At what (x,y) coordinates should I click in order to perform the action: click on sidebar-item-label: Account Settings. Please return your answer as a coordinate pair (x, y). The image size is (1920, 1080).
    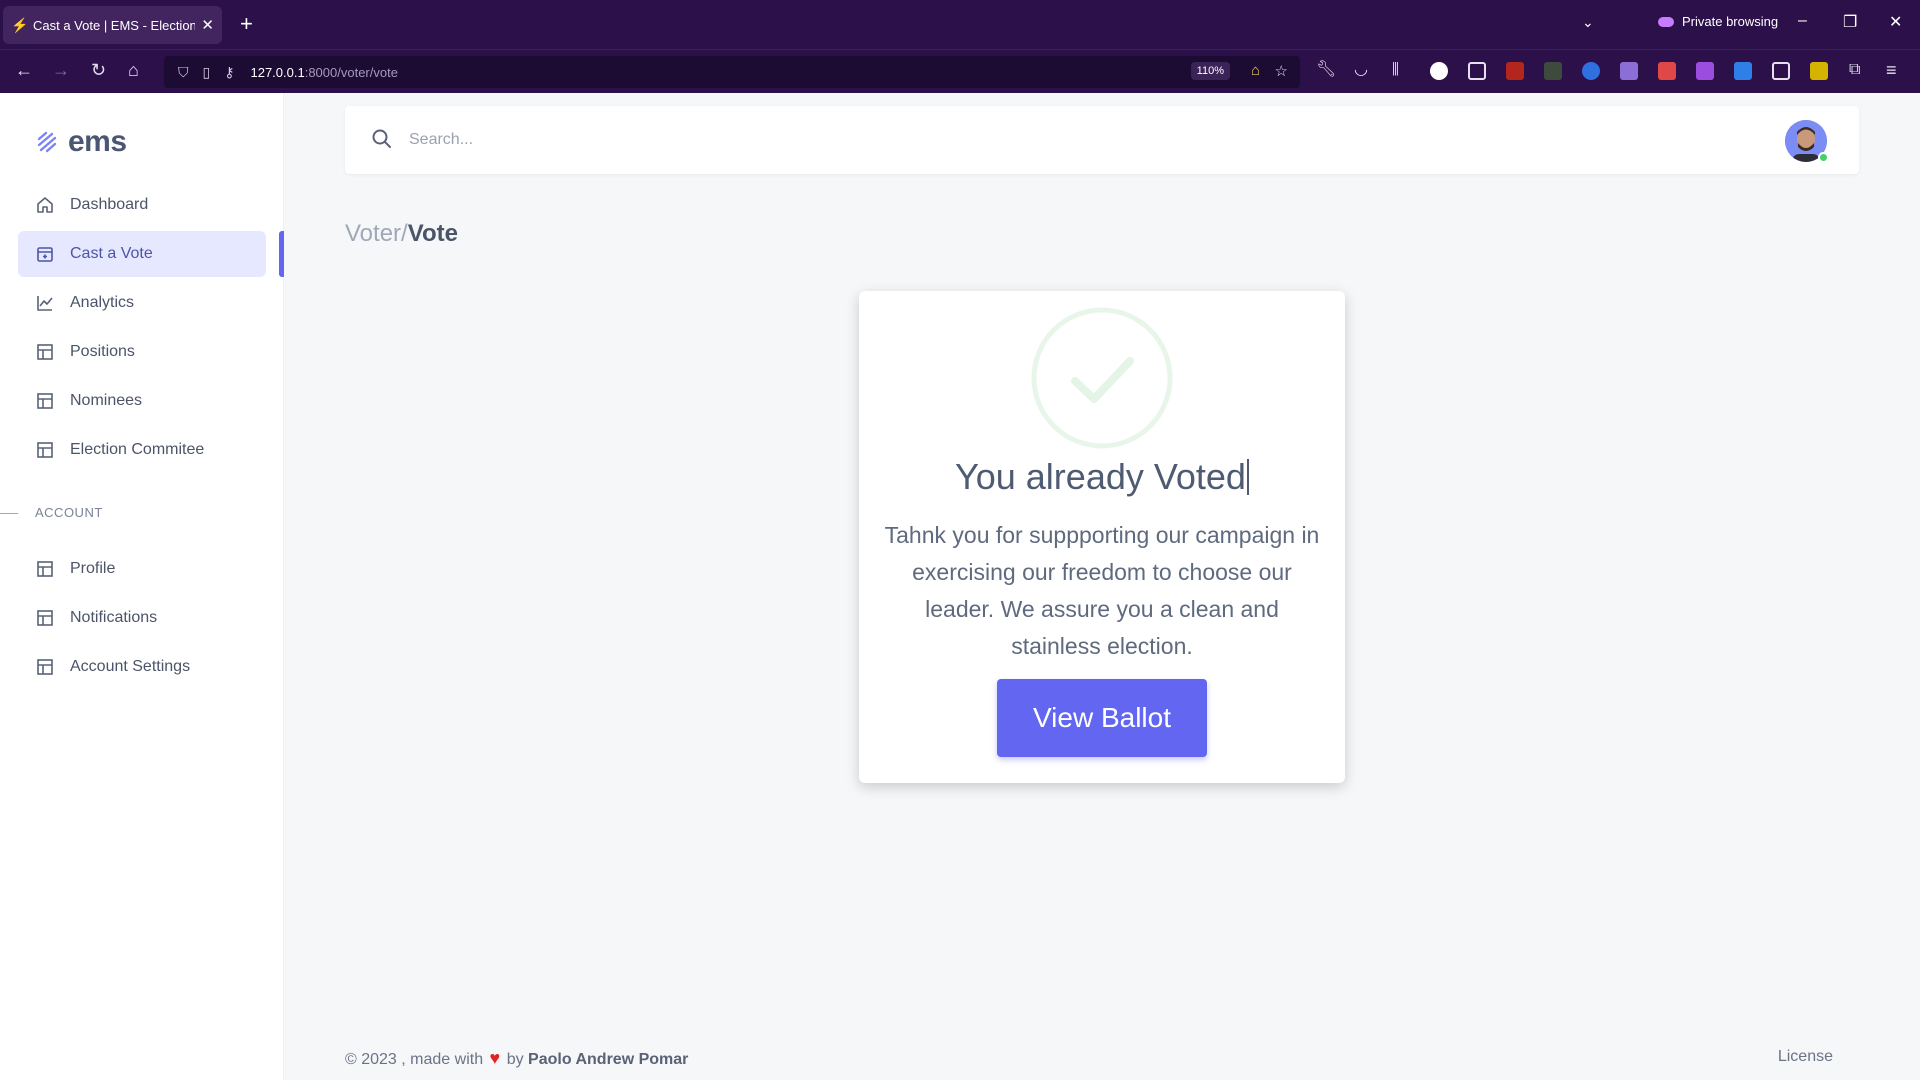
    Looking at the image, I should click on (130, 666).